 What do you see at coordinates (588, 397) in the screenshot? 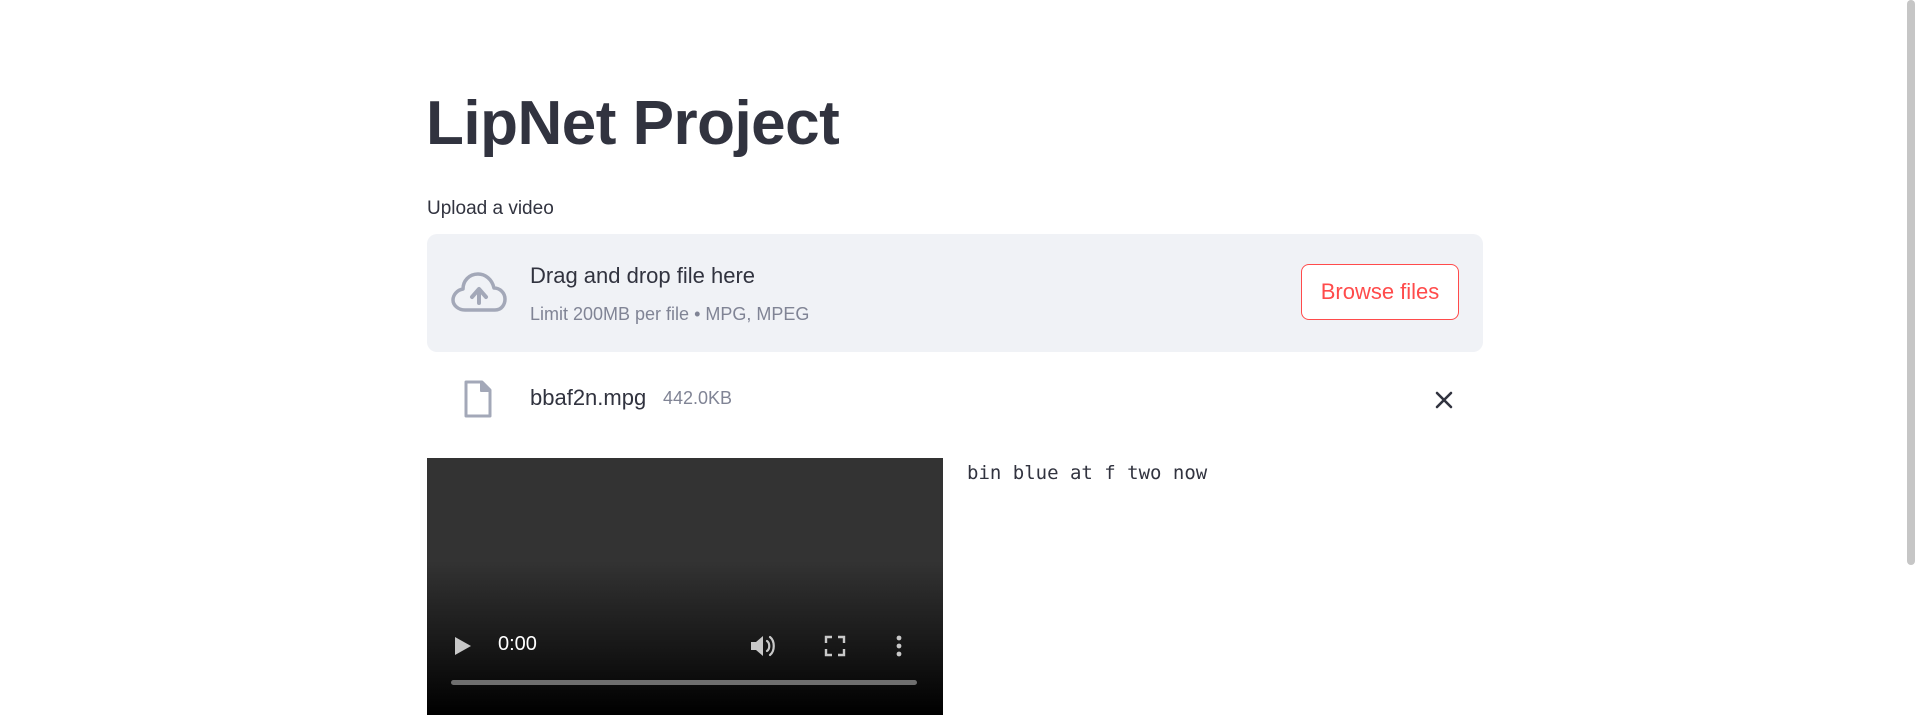
I see `file-name: bbaf2n.mpg` at bounding box center [588, 397].